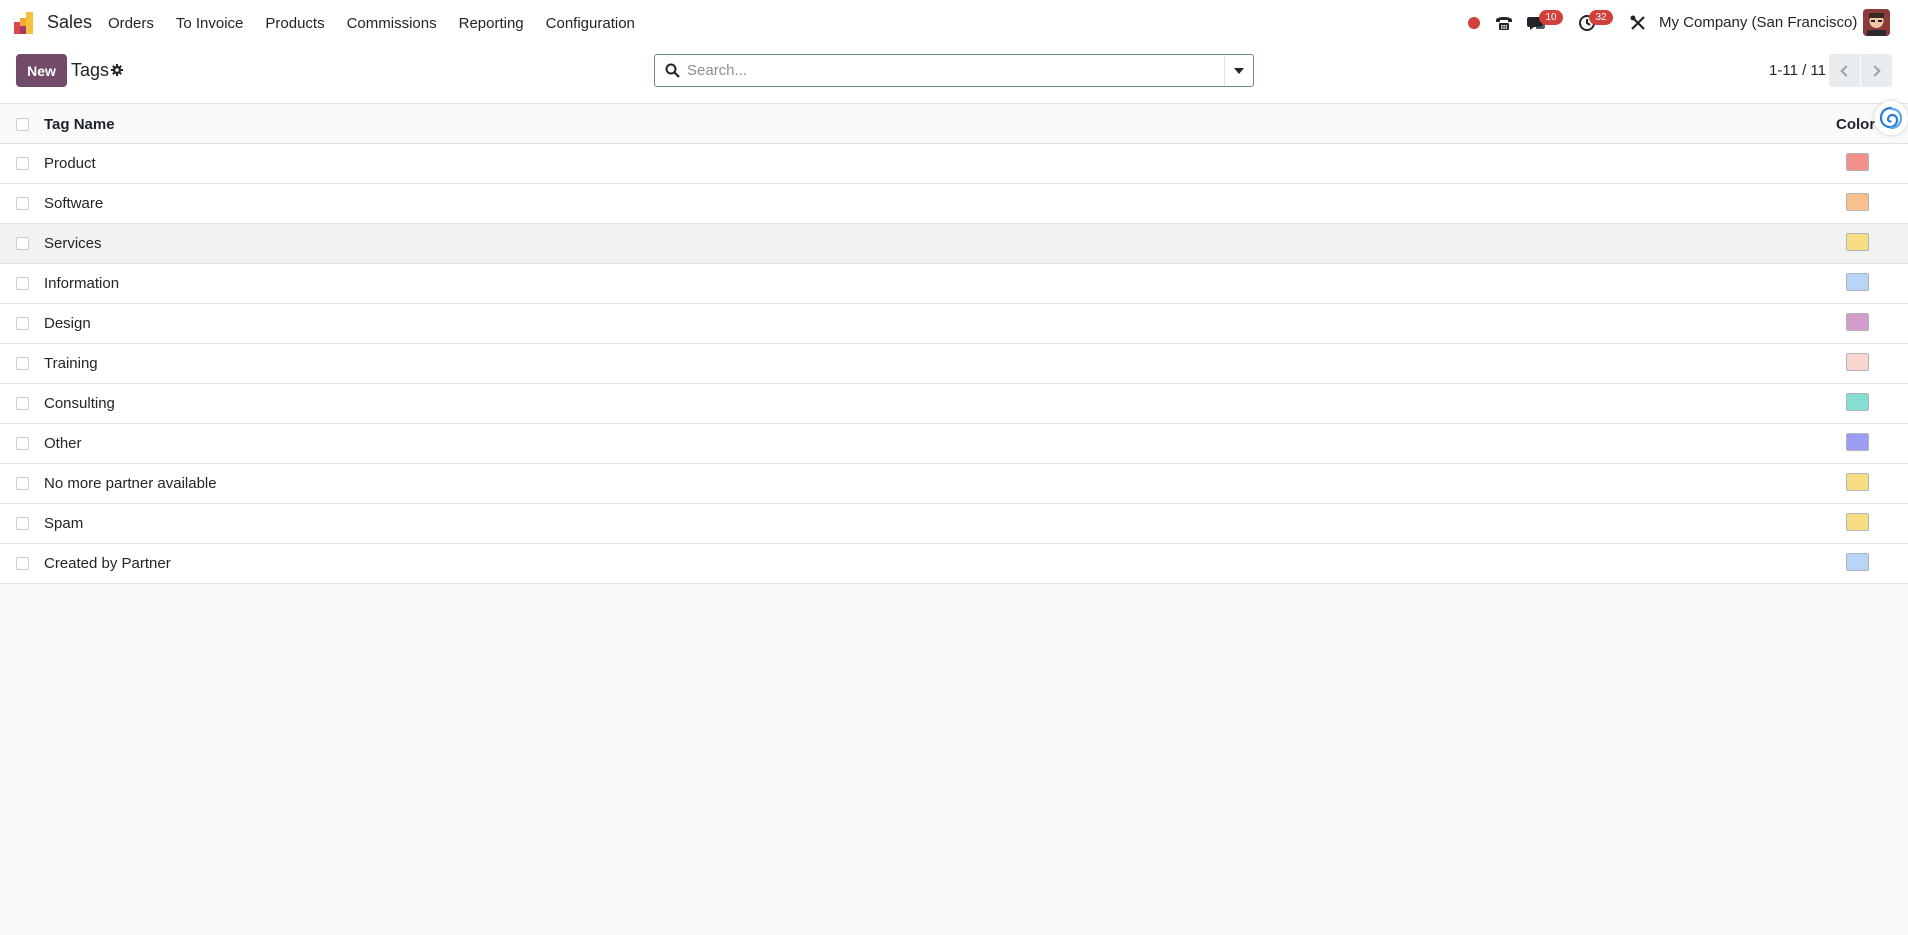  Describe the element at coordinates (73, 243) in the screenshot. I see `tag-name-cell: Services` at that location.